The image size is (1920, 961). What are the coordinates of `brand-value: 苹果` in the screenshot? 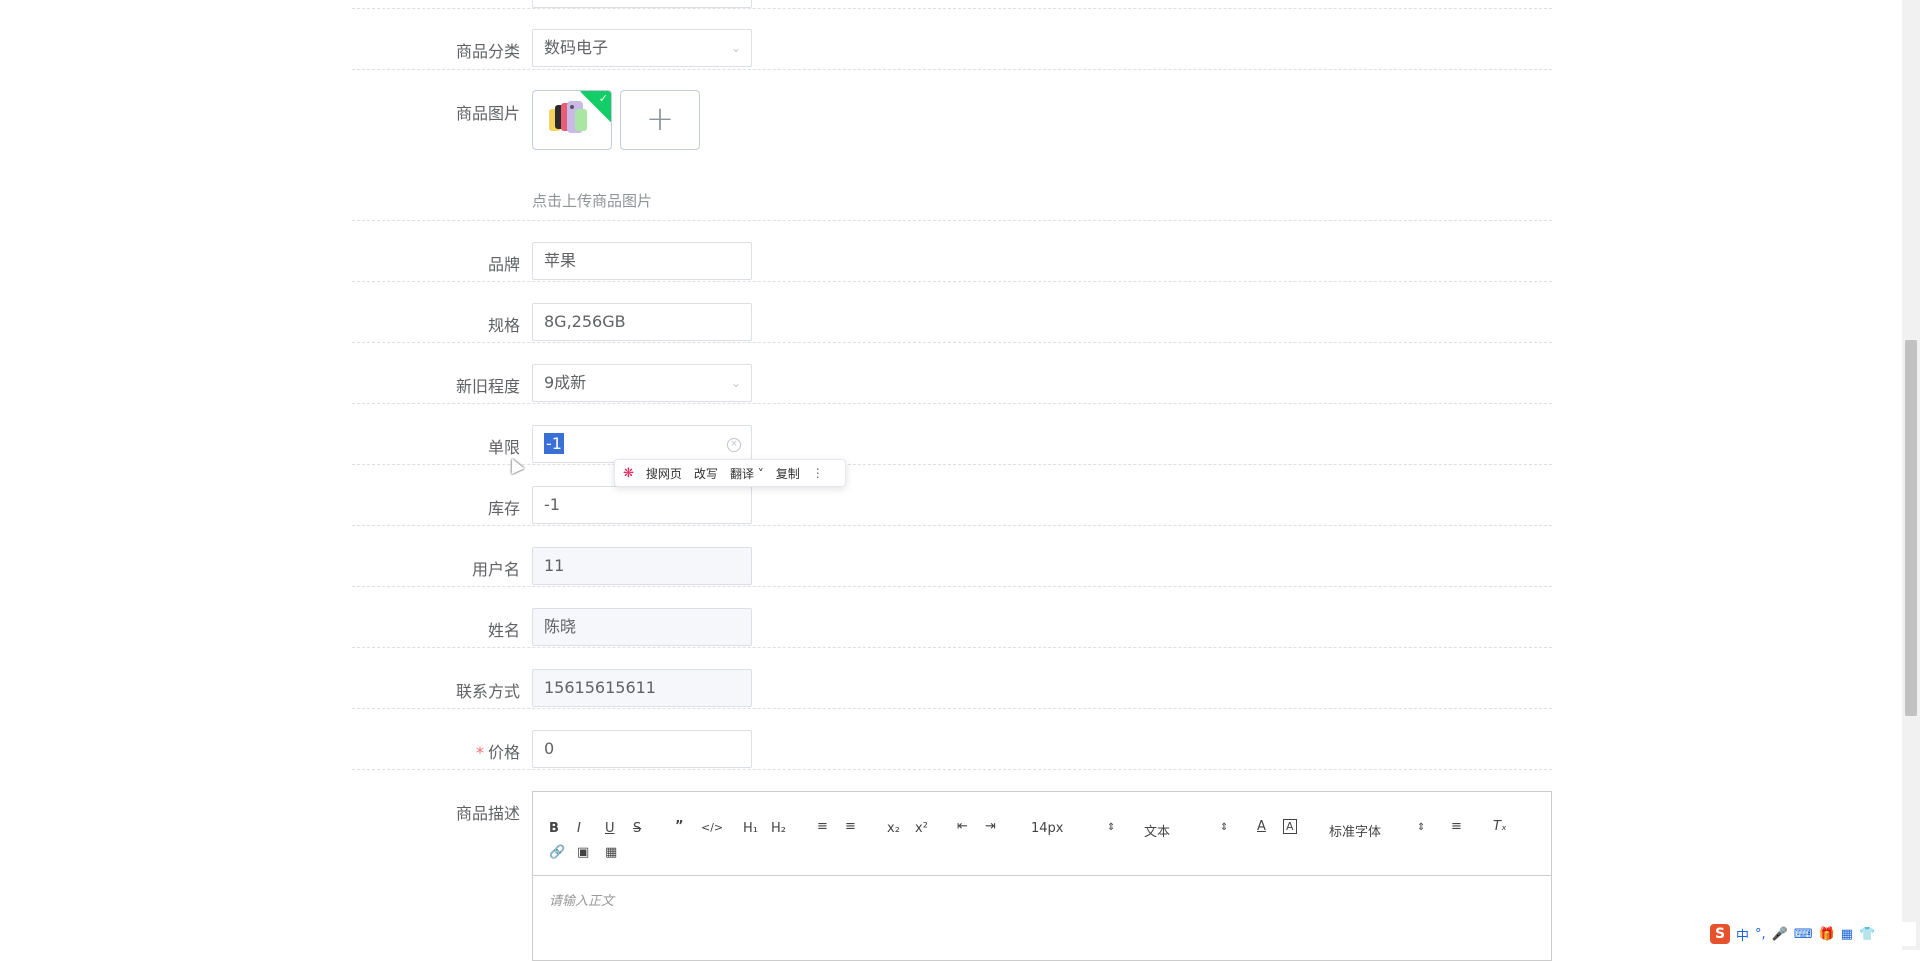 It's located at (560, 260).